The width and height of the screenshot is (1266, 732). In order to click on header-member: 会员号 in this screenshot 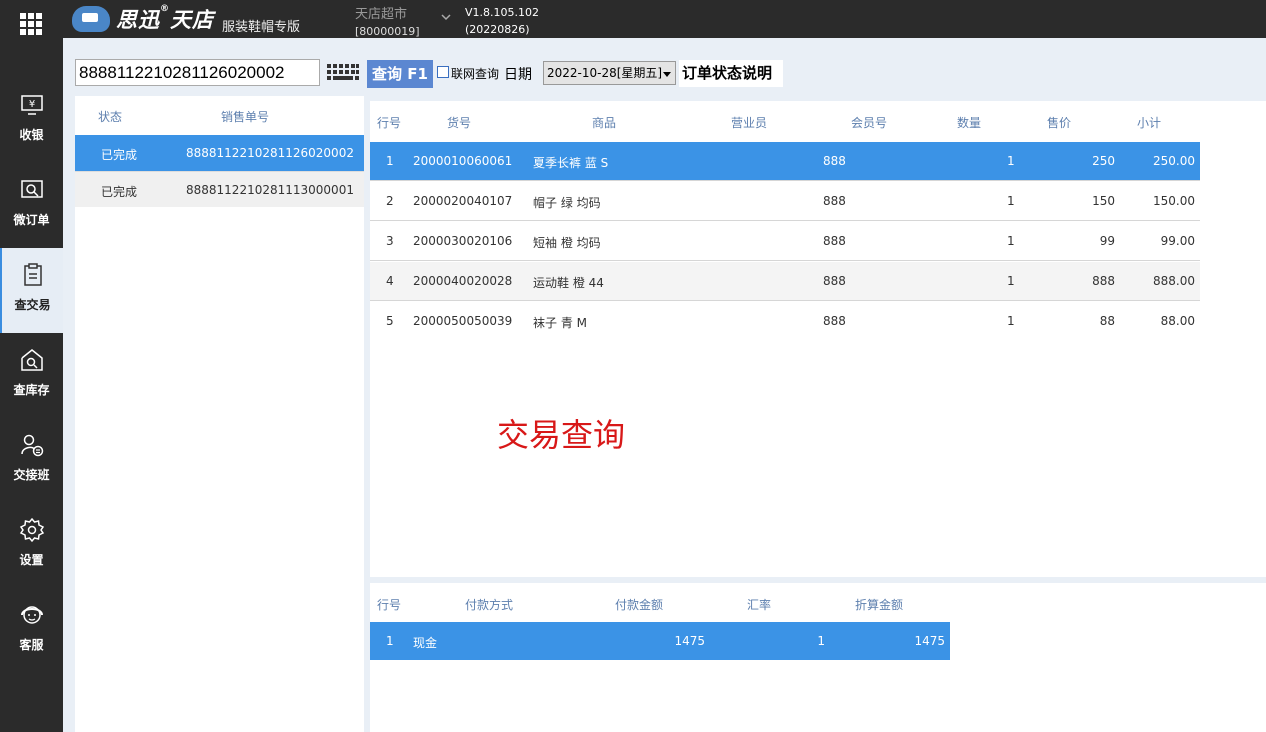, I will do `click(869, 123)`.